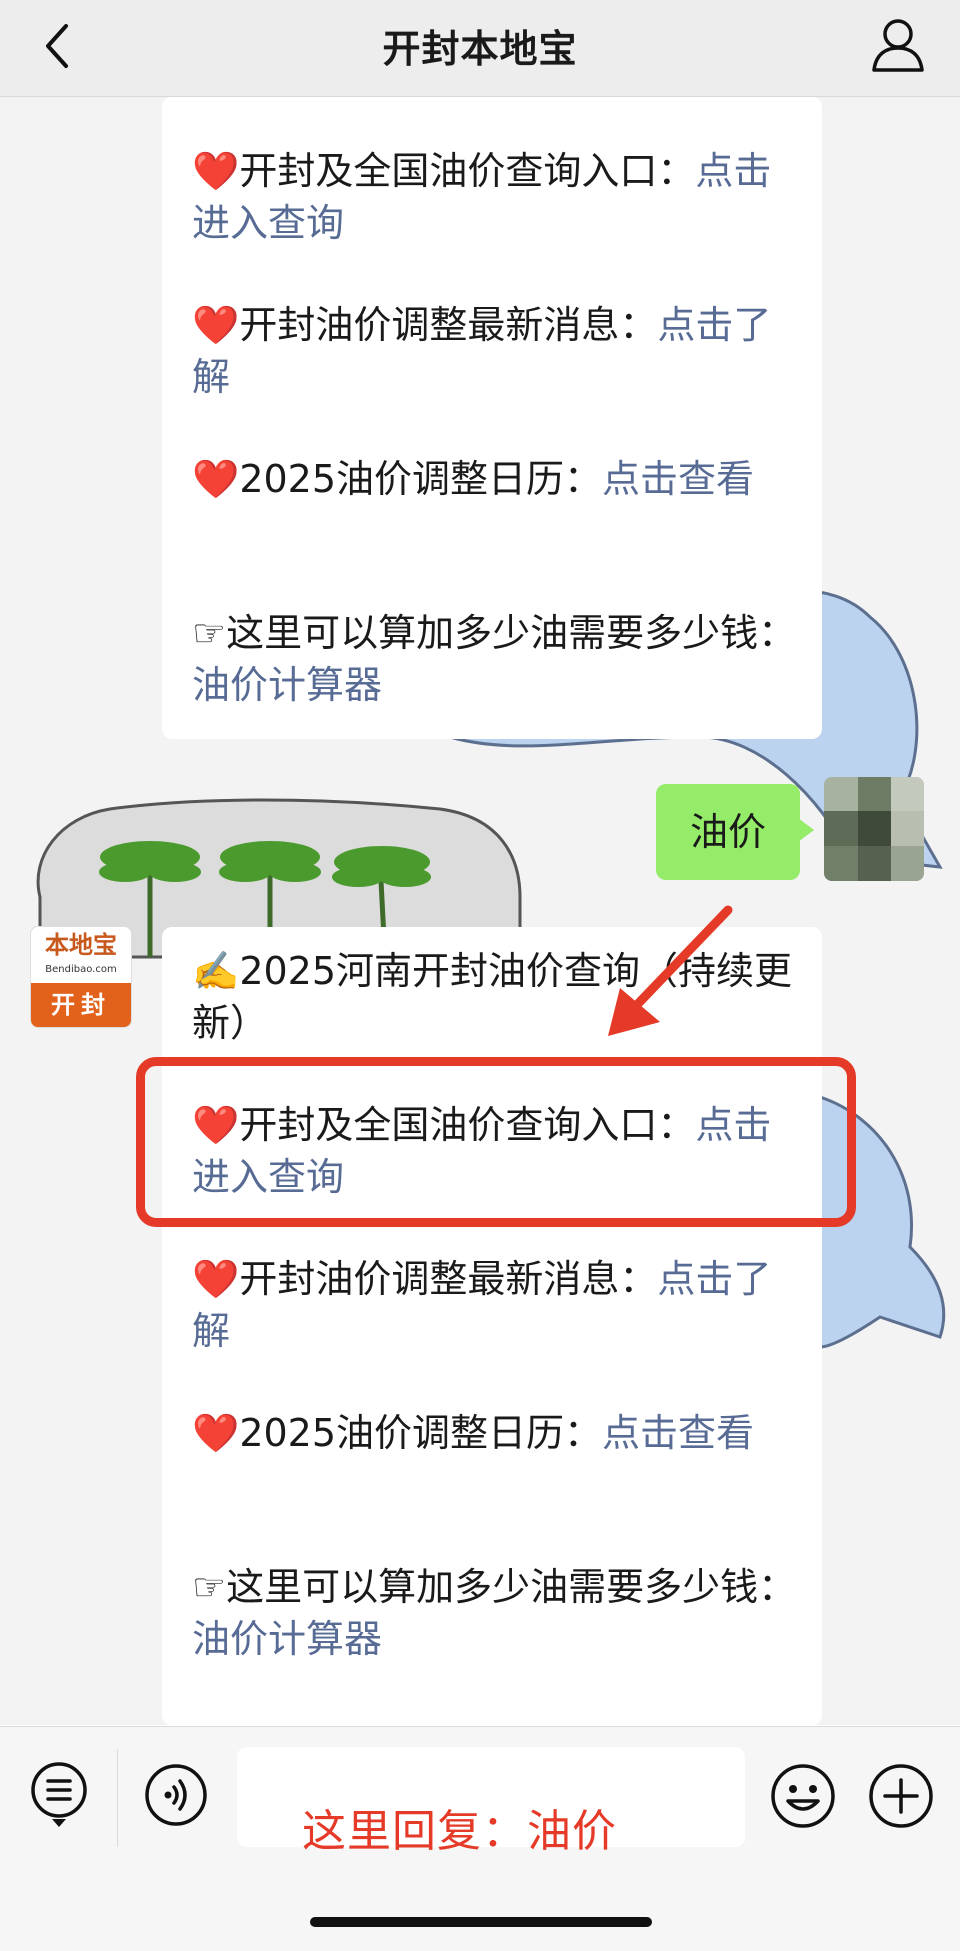 The image size is (960, 1951). What do you see at coordinates (670, 970) in the screenshot?
I see `arrow-icon` at bounding box center [670, 970].